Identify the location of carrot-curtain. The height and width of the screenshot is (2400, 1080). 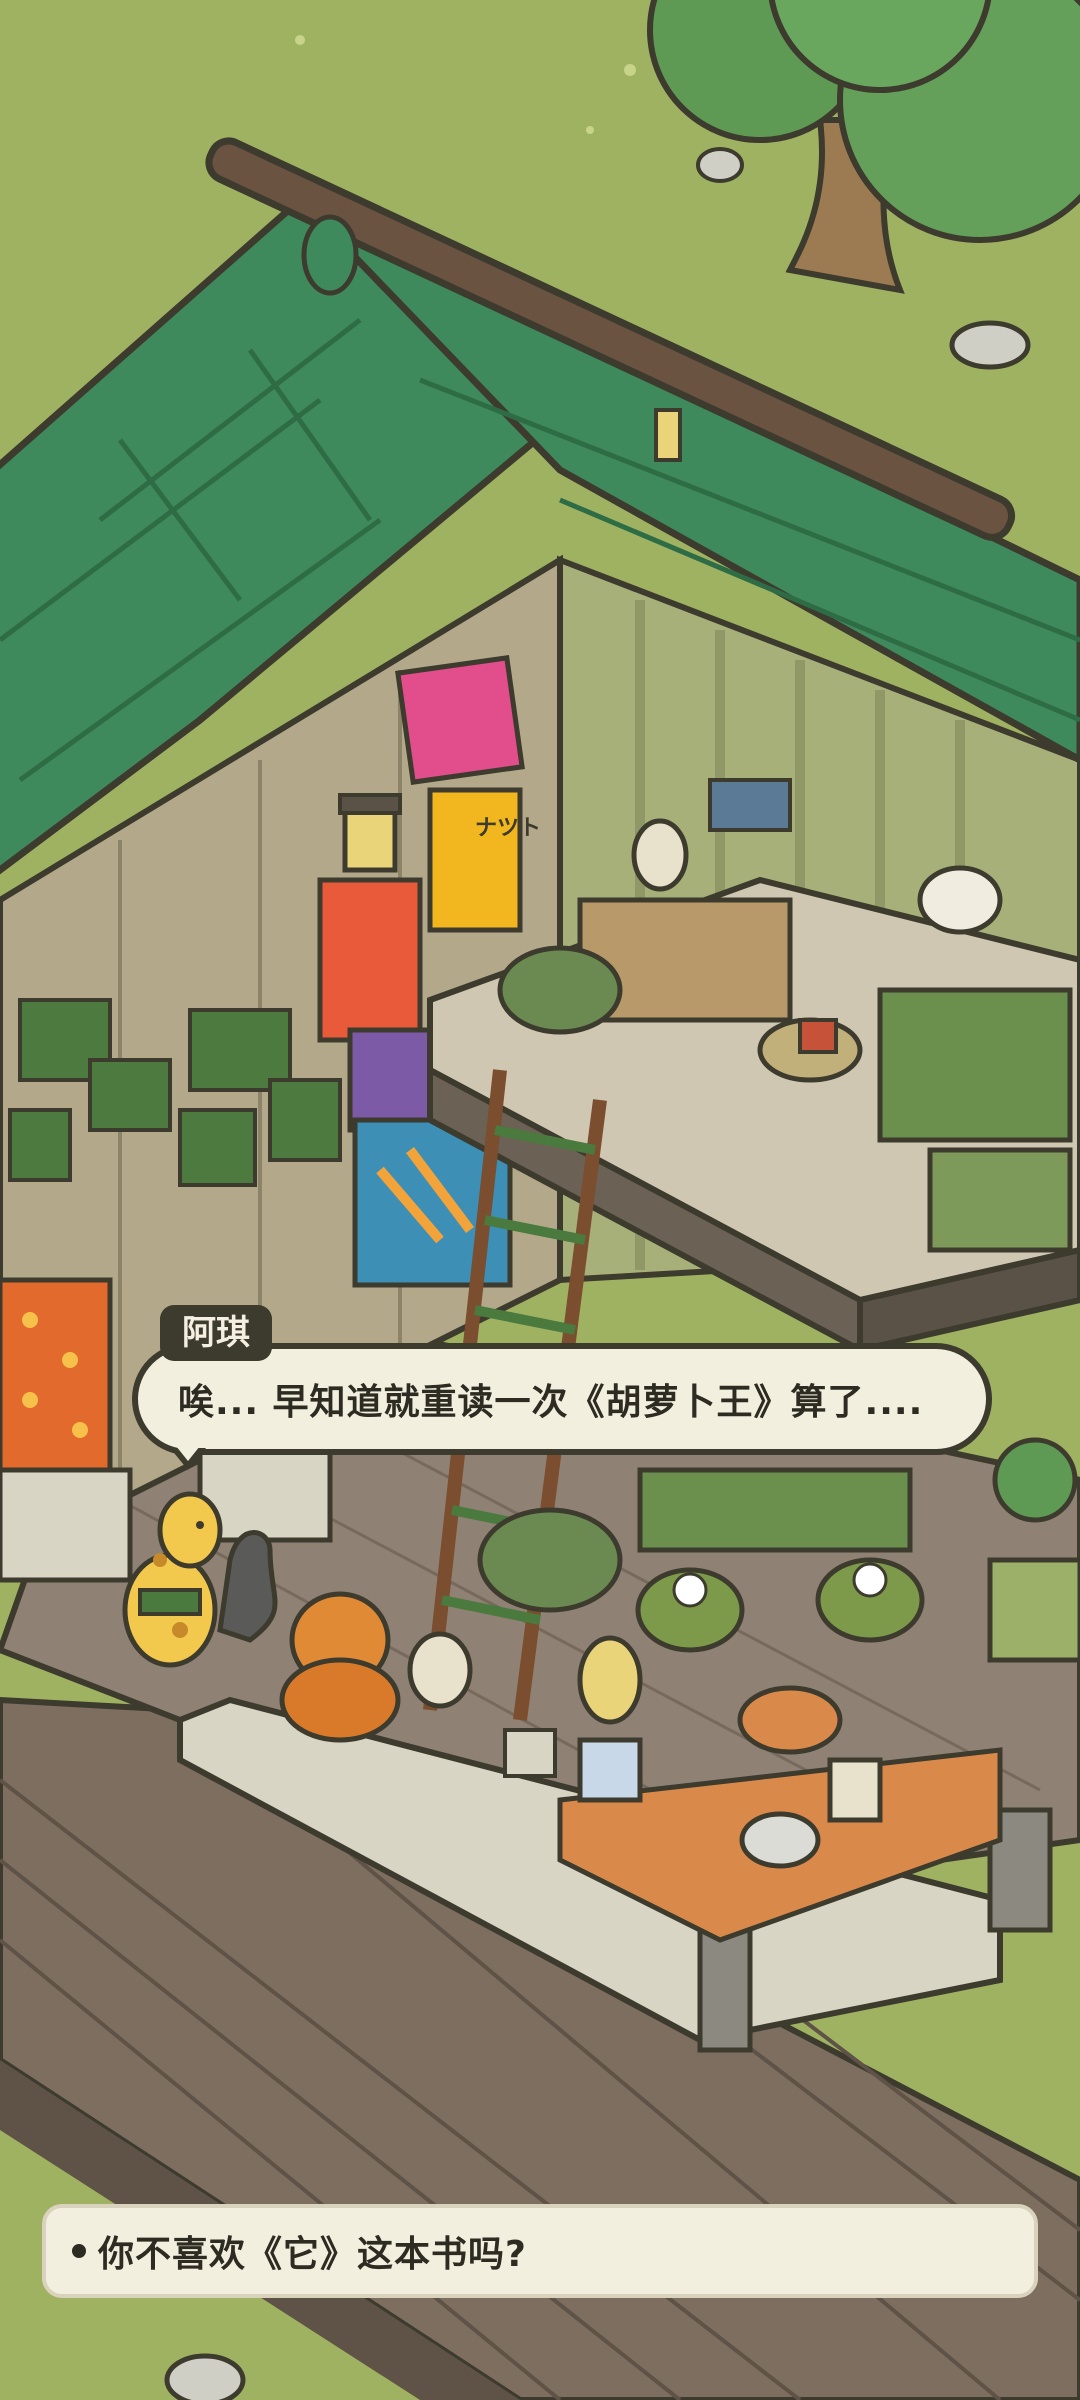
(56, 1380).